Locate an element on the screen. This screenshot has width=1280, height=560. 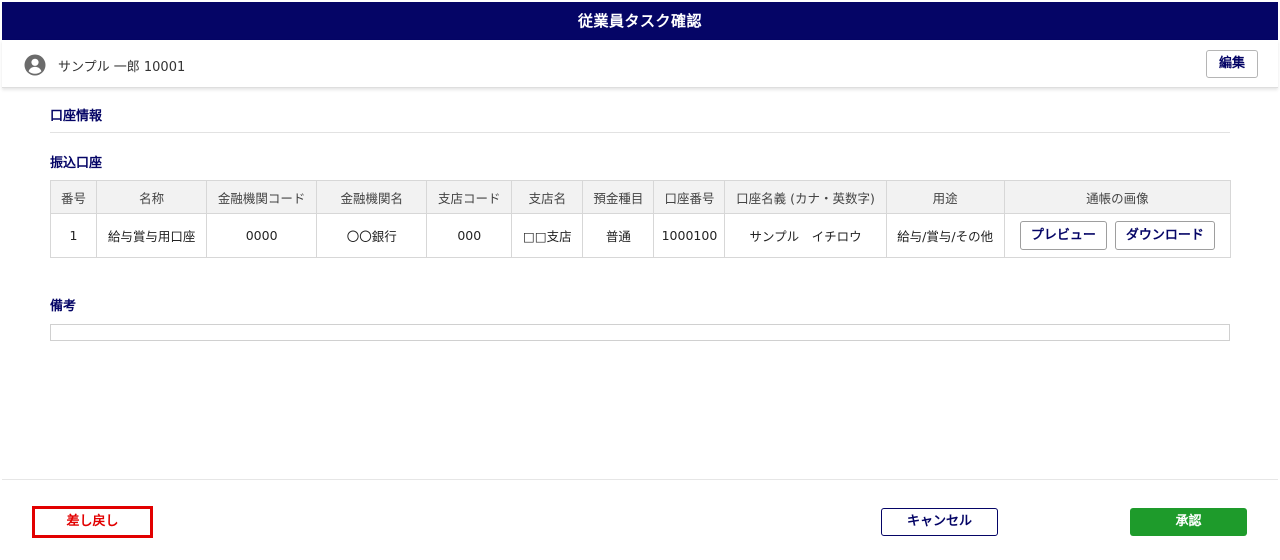
column-header-branch-name: 支店名 is located at coordinates (547, 197).